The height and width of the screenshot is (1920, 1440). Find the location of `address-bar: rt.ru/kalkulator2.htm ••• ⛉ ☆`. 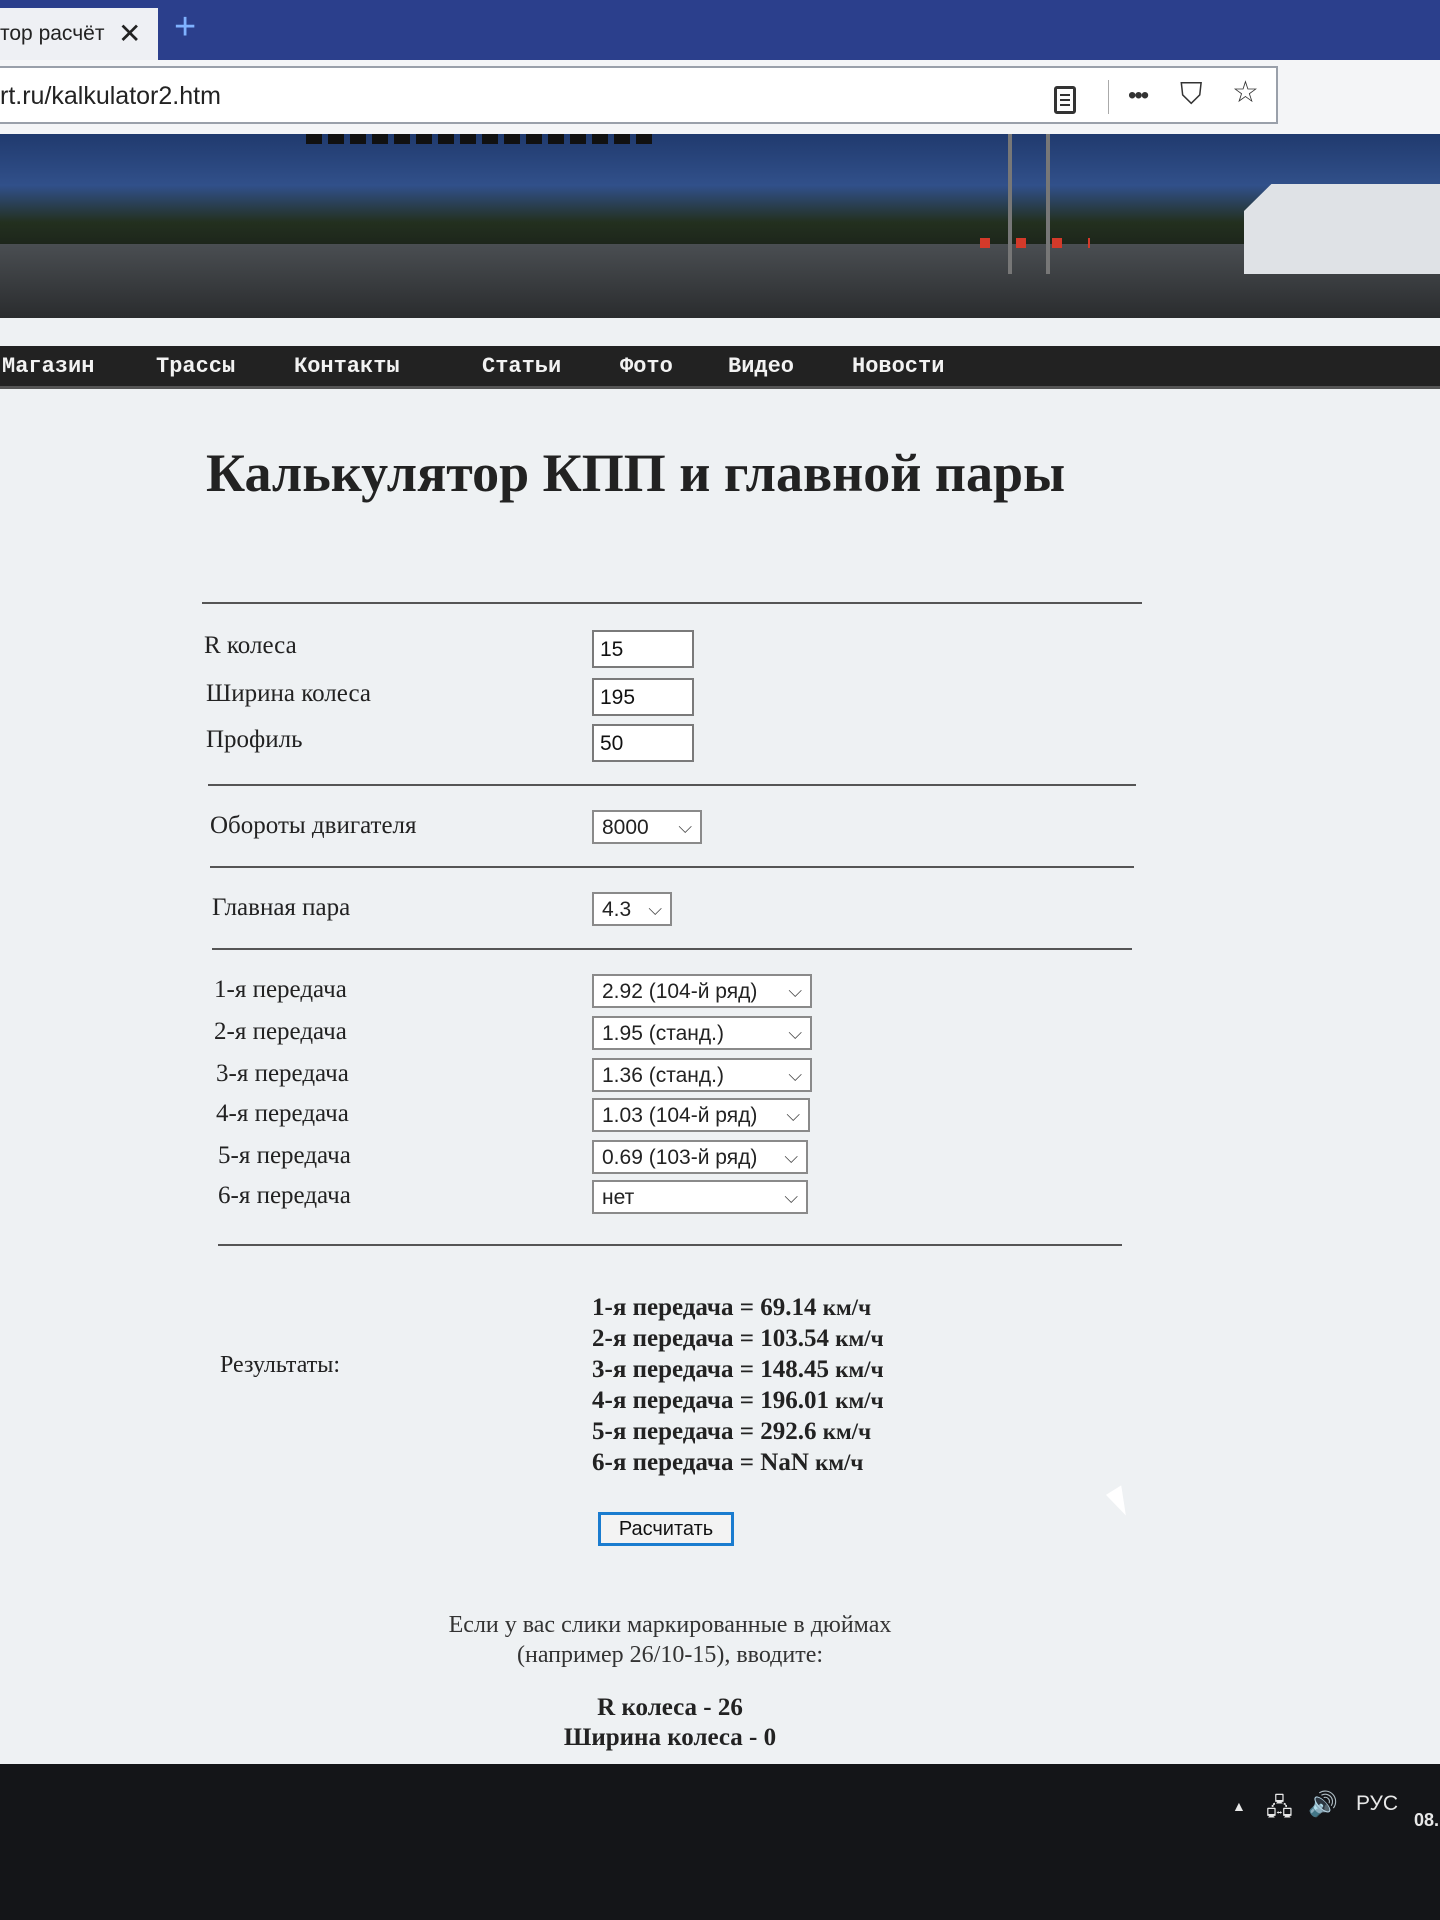

address-bar: rt.ru/kalkulator2.htm ••• ⛉ ☆ is located at coordinates (639, 95).